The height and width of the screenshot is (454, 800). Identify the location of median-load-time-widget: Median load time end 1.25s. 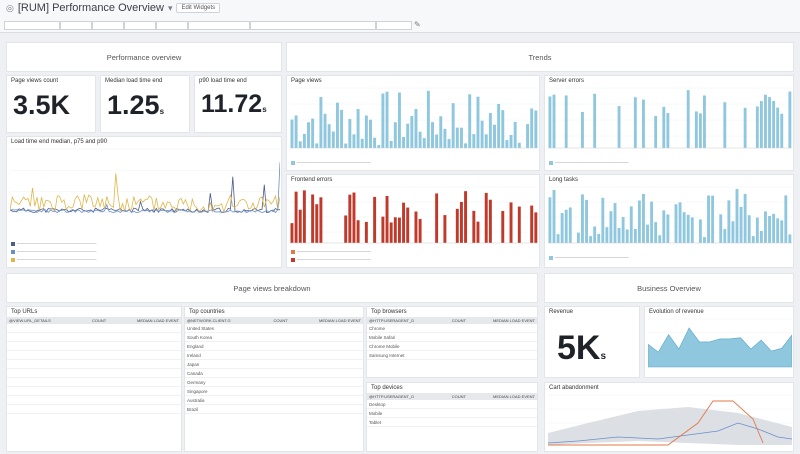
(145, 104).